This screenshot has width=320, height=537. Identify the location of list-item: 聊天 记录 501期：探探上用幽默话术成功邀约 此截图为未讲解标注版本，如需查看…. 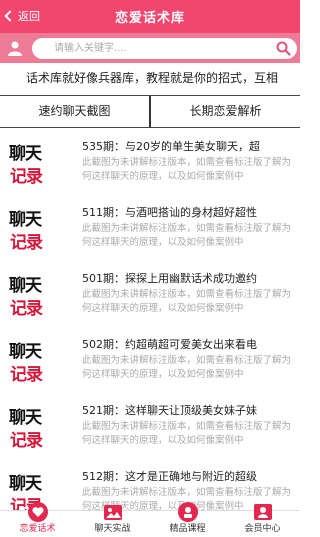
(150, 294).